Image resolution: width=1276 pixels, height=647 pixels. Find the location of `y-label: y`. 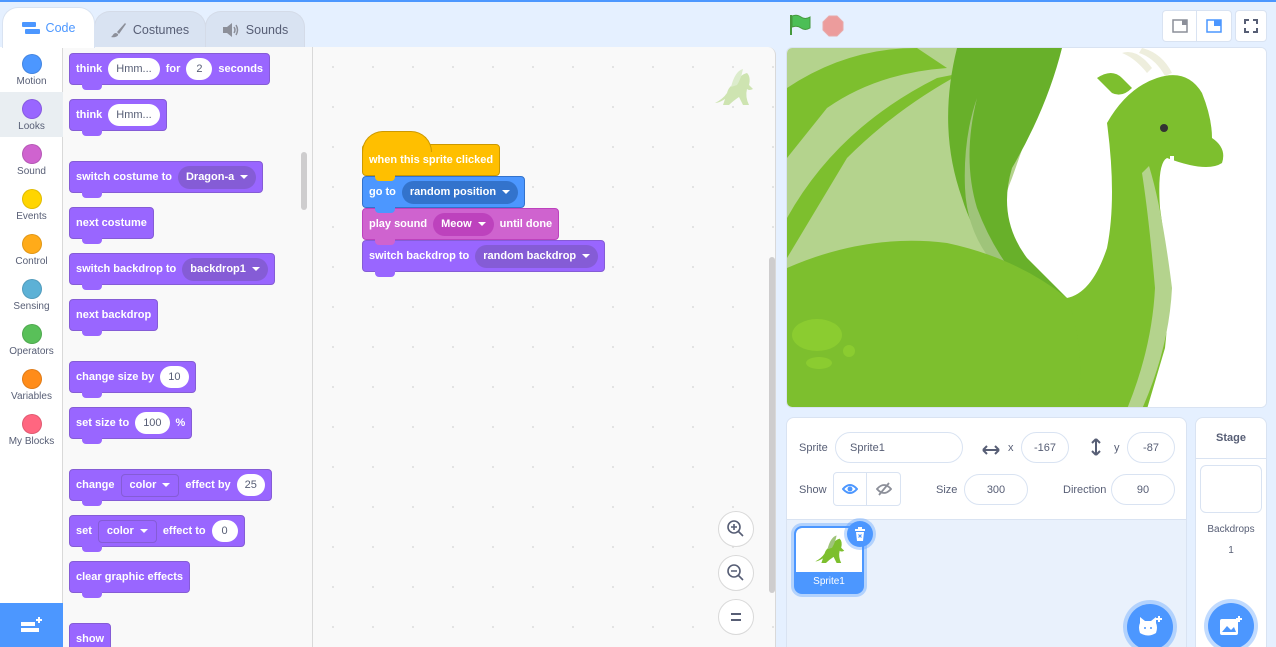

y-label: y is located at coordinates (1117, 448).